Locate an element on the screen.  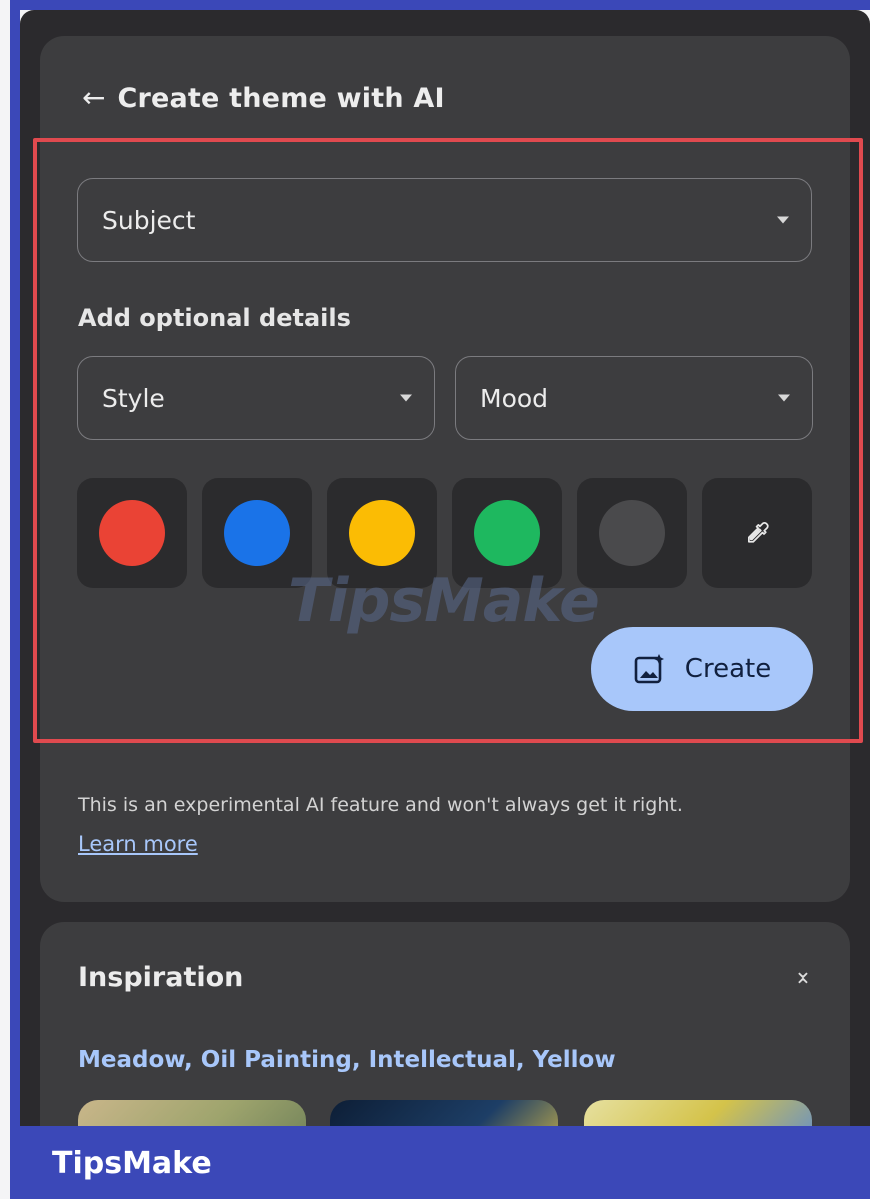
panel-header: ← Create theme with AI is located at coordinates (263, 98).